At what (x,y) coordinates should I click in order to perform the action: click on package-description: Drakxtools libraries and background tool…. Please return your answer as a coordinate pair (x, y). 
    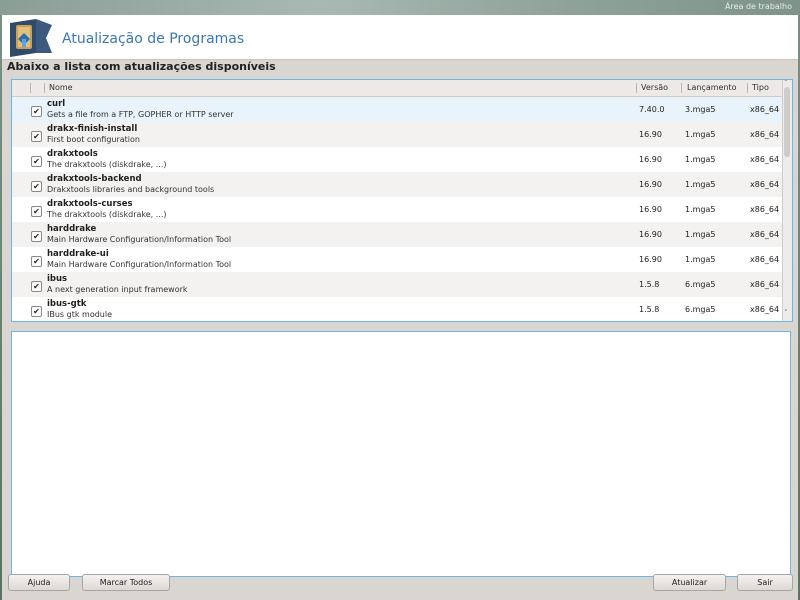
    Looking at the image, I should click on (131, 189).